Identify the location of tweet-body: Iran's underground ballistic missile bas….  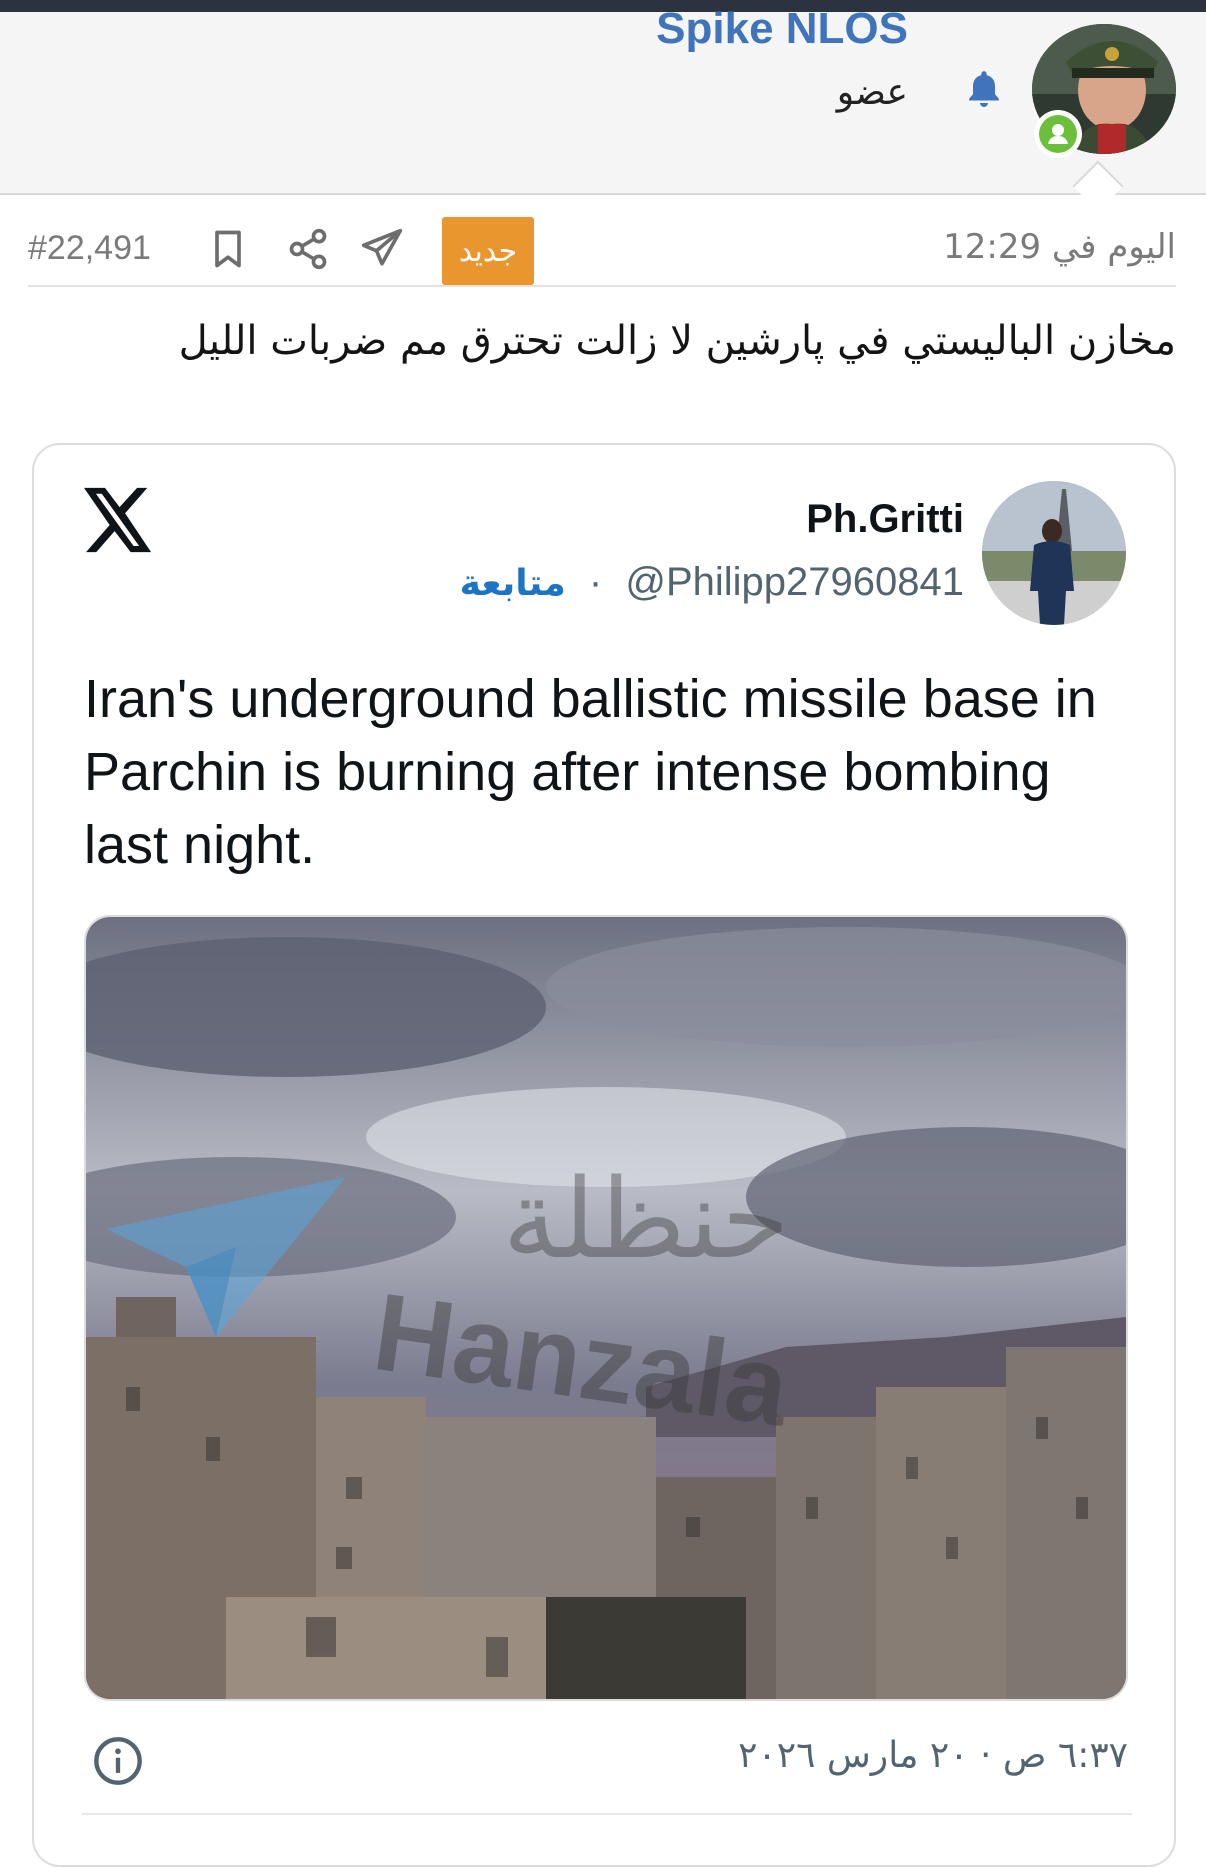
(590, 772).